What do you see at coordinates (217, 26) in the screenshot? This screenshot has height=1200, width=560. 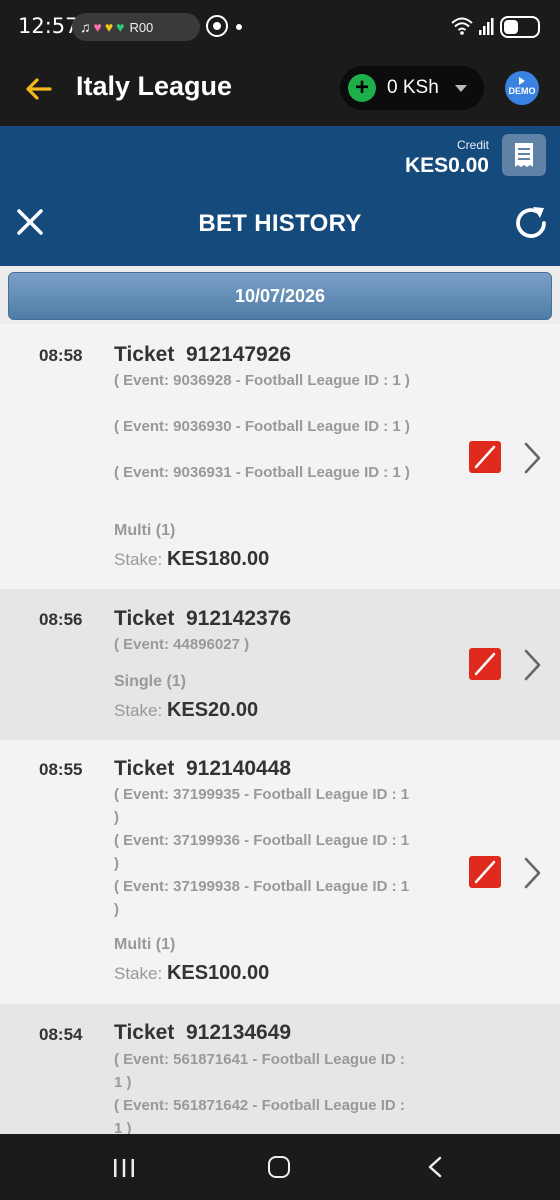 I see `whatsapp-icon` at bounding box center [217, 26].